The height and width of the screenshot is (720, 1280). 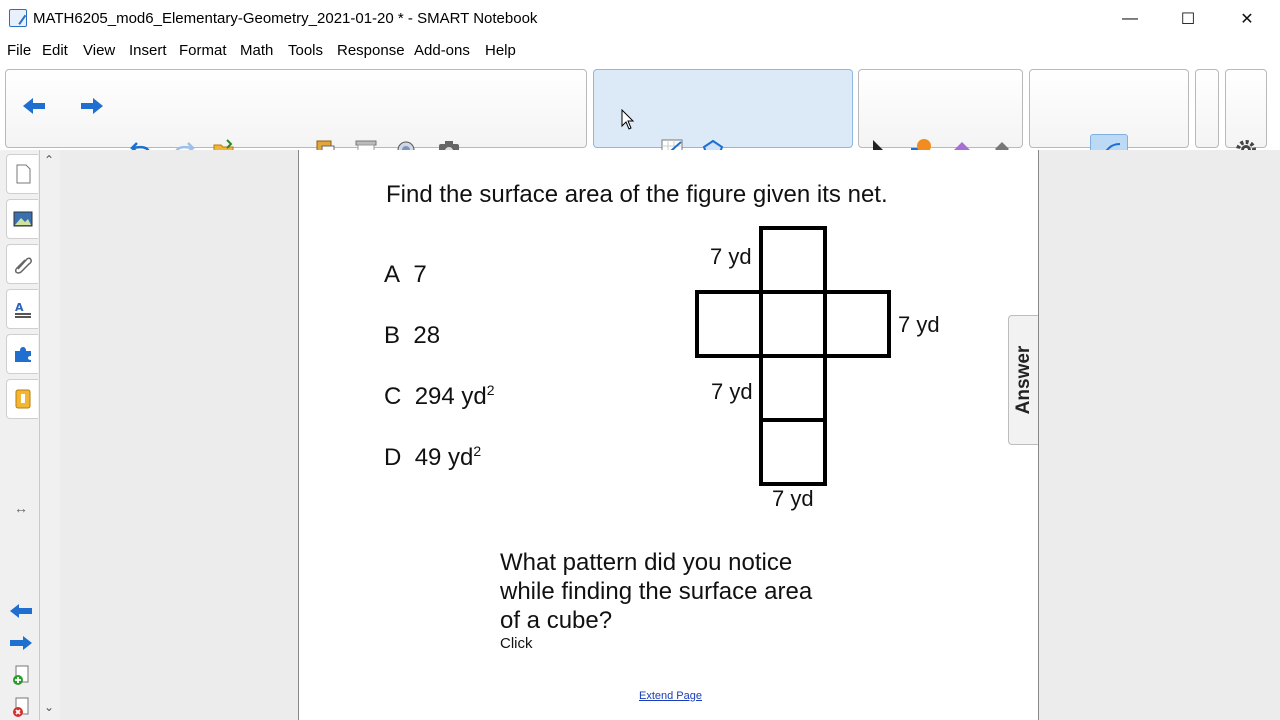 I want to click on close-button: ✕, so click(x=1247, y=19).